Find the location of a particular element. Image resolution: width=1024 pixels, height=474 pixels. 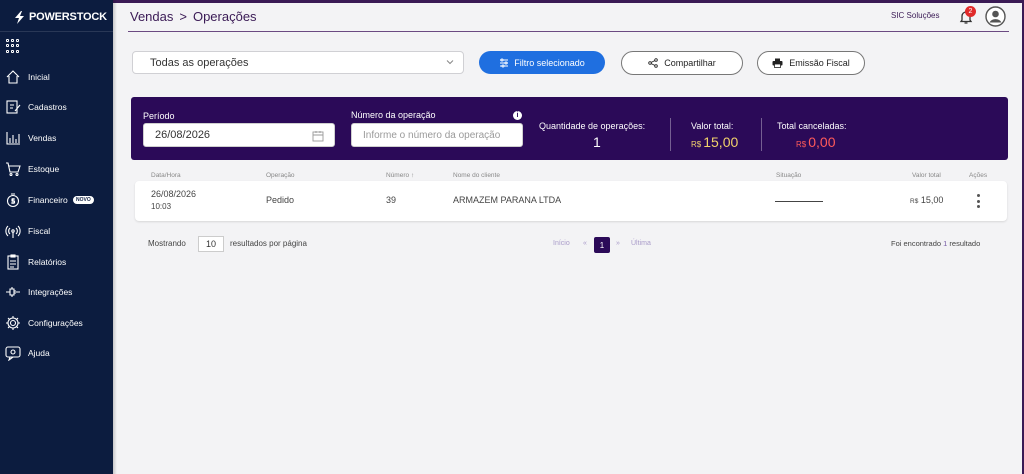

column-header-number-label: Número is located at coordinates (398, 175).